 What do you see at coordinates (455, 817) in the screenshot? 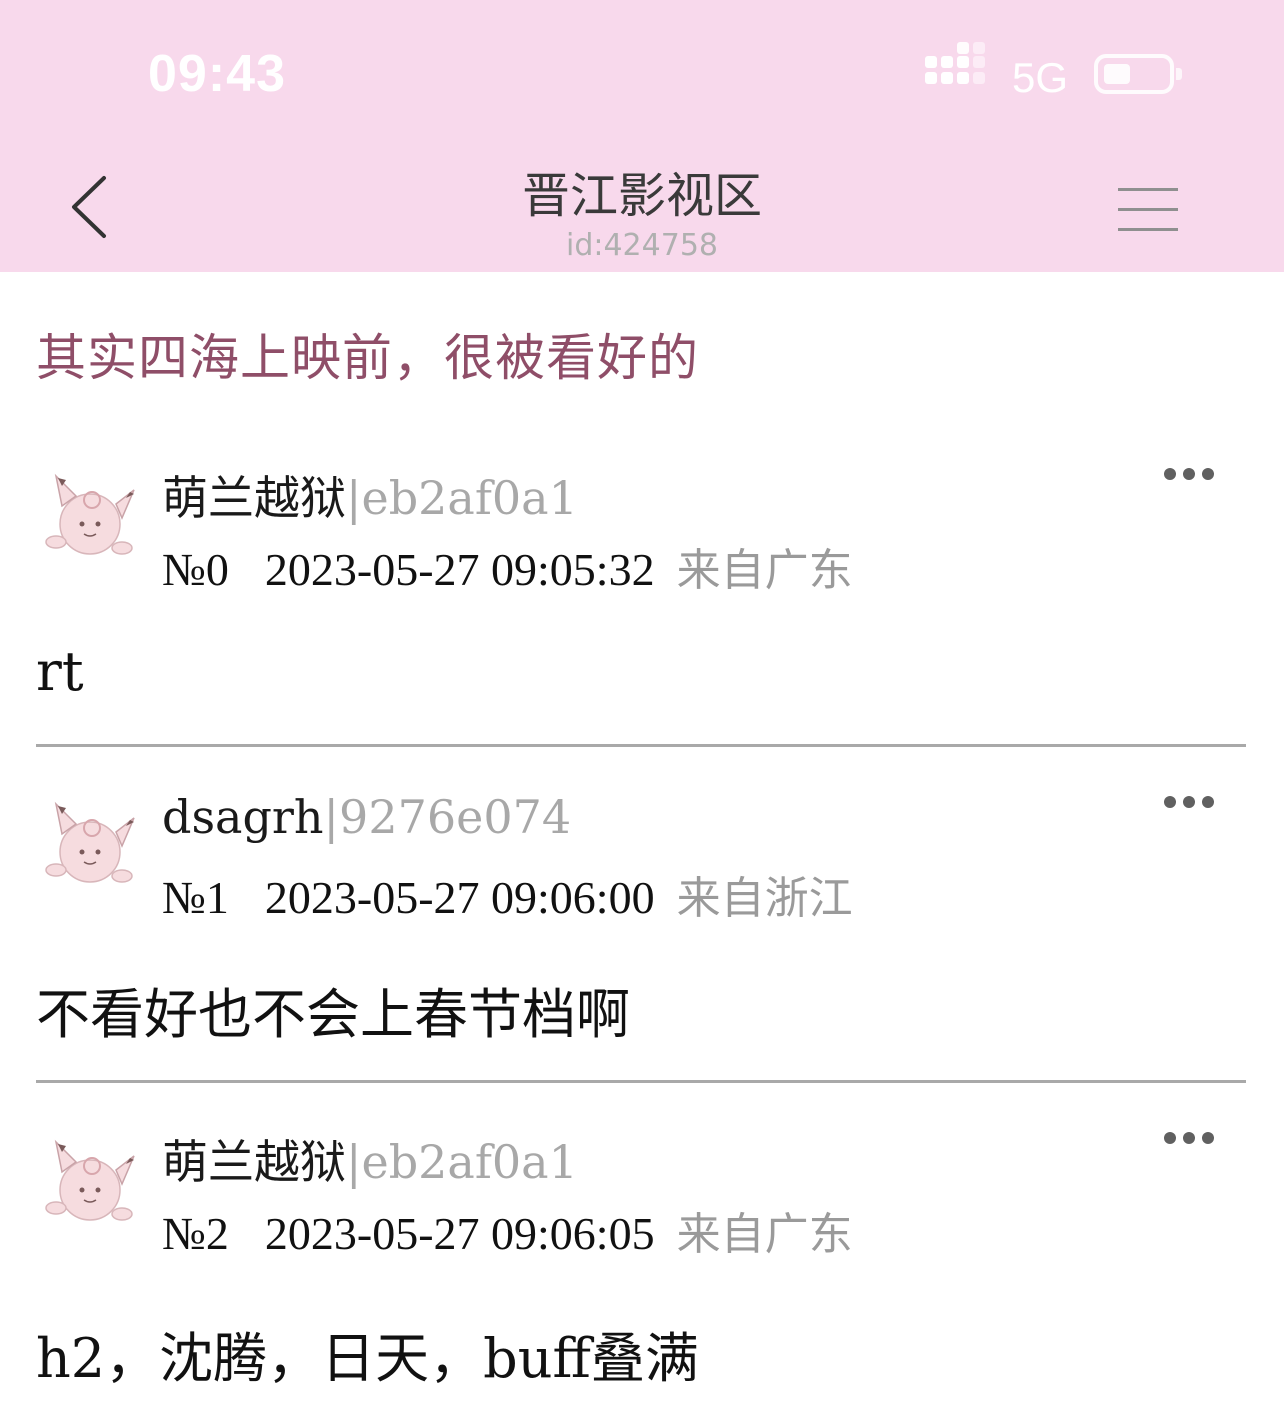
I see `author-hash: 9276e074` at bounding box center [455, 817].